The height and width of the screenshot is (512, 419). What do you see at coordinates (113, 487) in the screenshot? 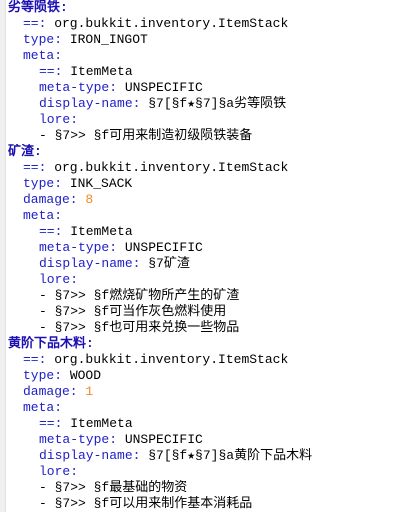
I see `yaml-value: - §7>> §f最基础的物资` at bounding box center [113, 487].